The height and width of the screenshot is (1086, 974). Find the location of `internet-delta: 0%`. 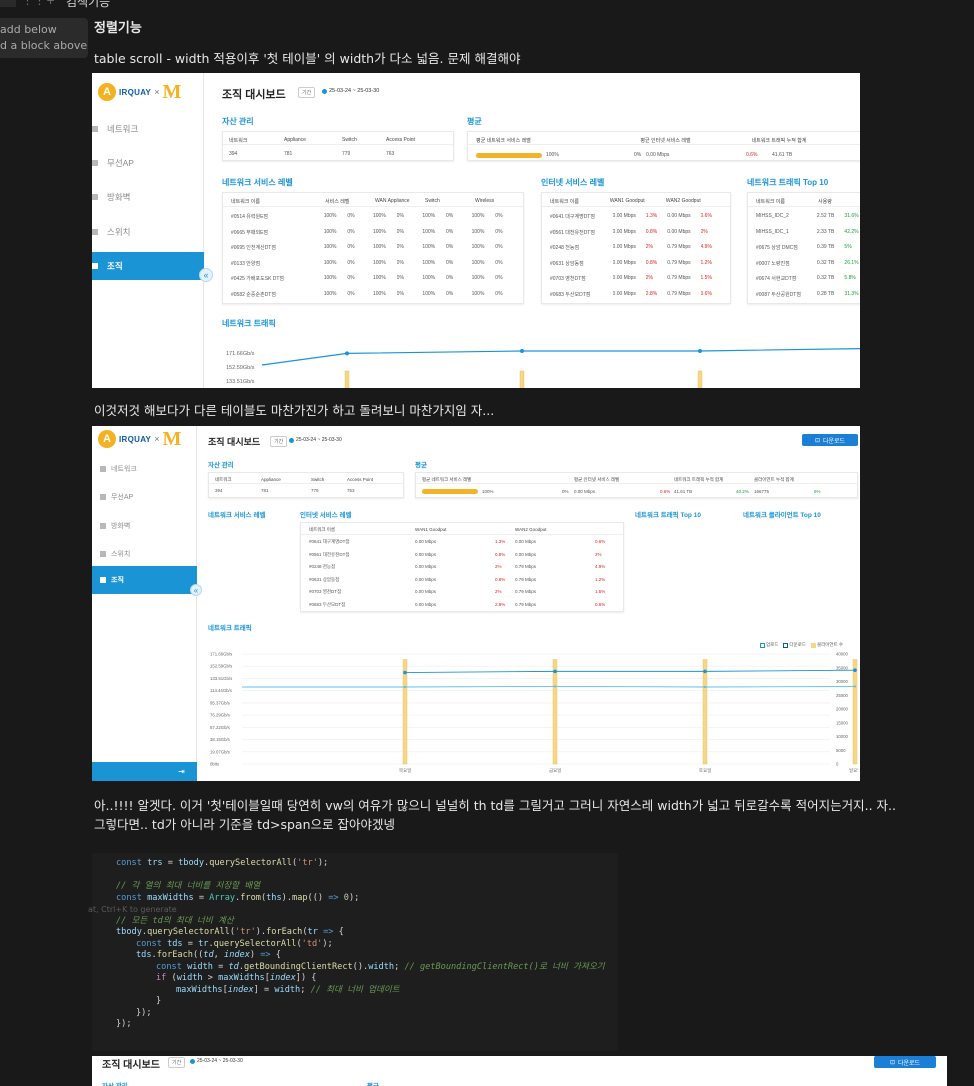

internet-delta: 0% is located at coordinates (565, 491).